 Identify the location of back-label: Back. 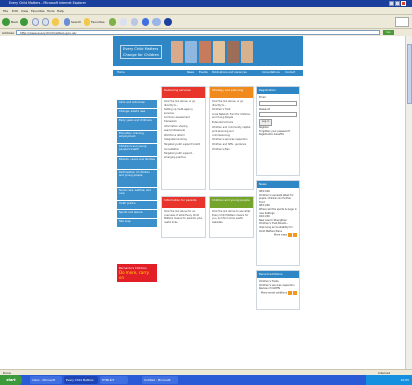
(15, 22).